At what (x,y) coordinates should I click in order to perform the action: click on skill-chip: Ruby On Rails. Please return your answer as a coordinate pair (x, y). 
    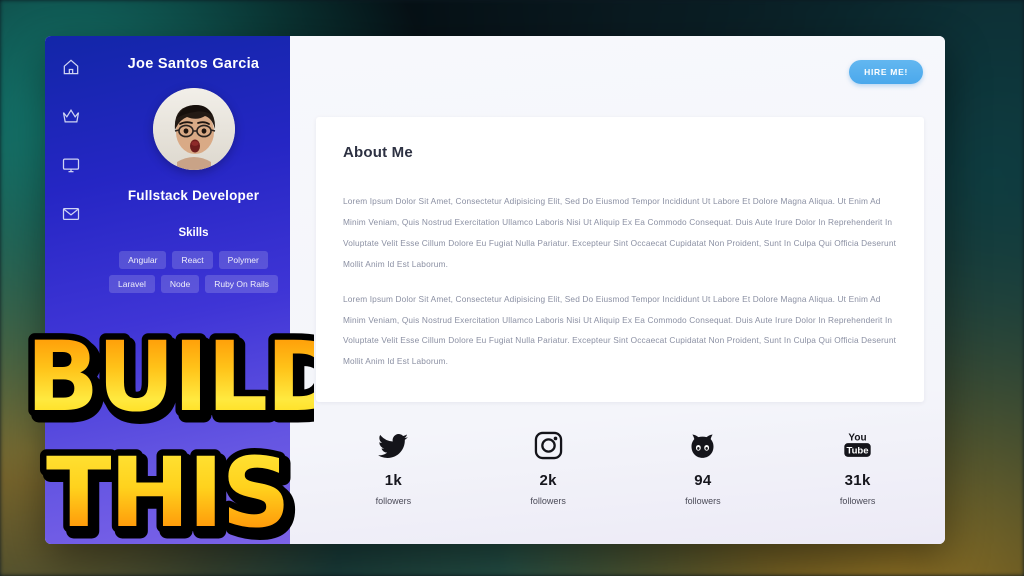
    Looking at the image, I should click on (242, 284).